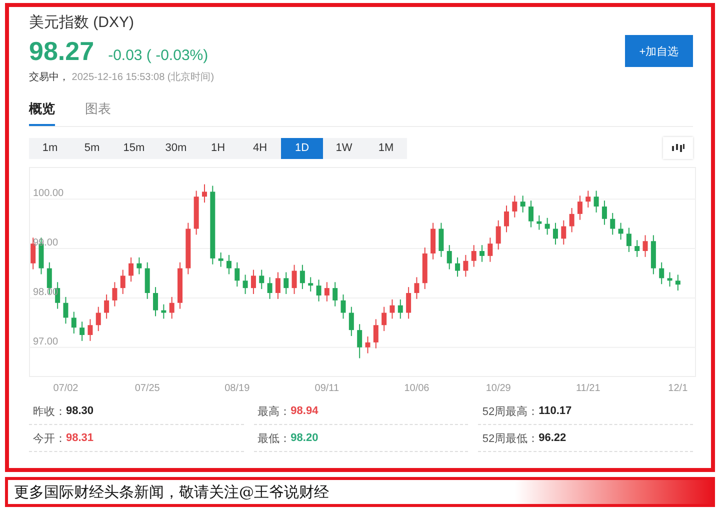 This screenshot has height=513, width=720. I want to click on x-axis-label: 07/25, so click(147, 388).